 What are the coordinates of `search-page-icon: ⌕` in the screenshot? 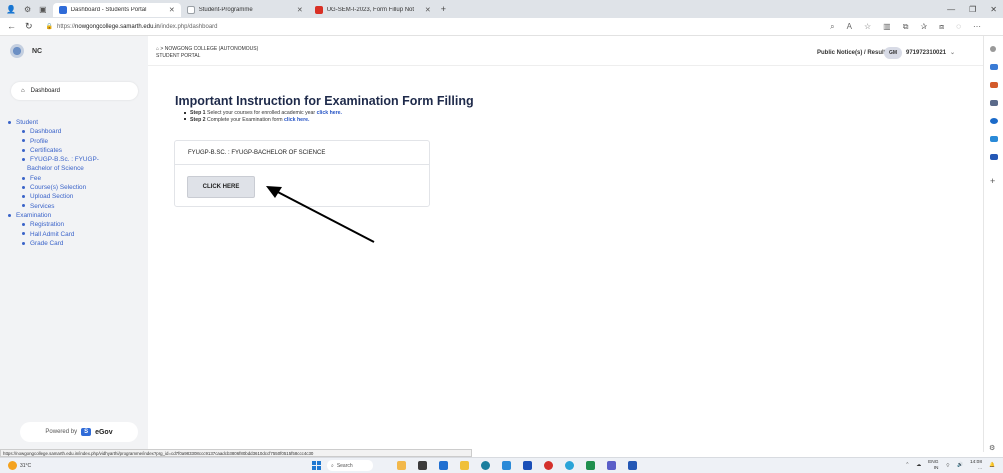 It's located at (832, 27).